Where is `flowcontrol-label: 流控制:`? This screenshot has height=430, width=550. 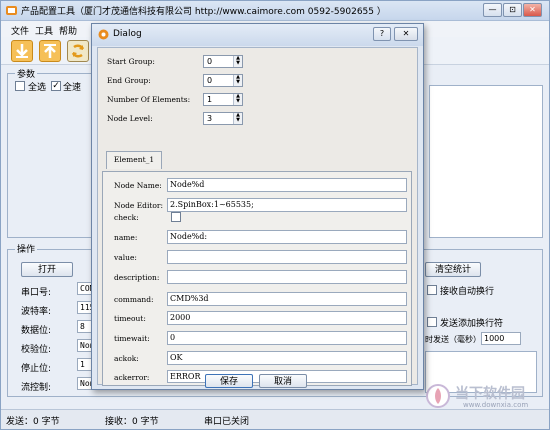 flowcontrol-label: 流控制: is located at coordinates (36, 388).